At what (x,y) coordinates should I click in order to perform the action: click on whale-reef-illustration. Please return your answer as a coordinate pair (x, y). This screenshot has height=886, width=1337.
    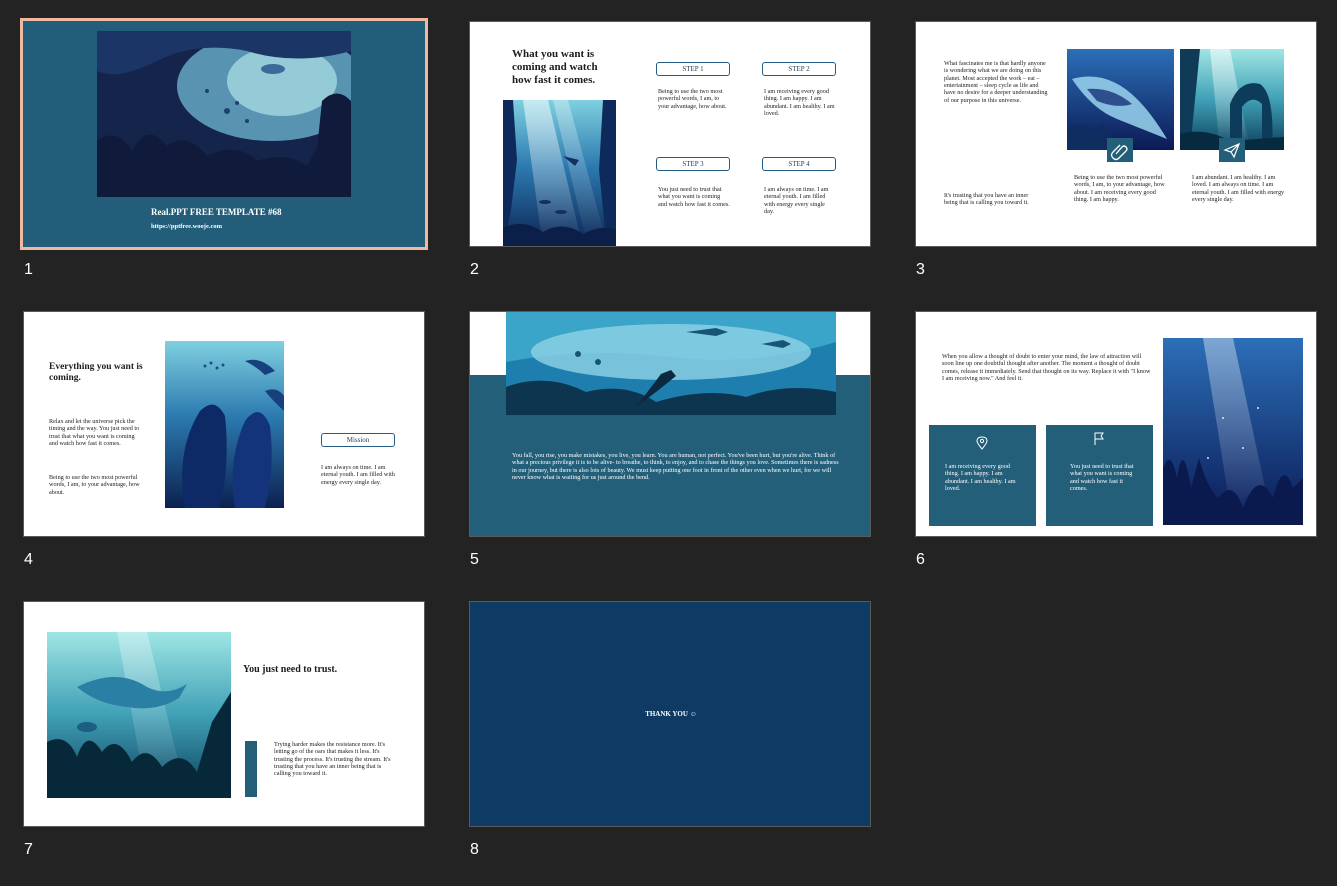
    Looking at the image, I should click on (139, 715).